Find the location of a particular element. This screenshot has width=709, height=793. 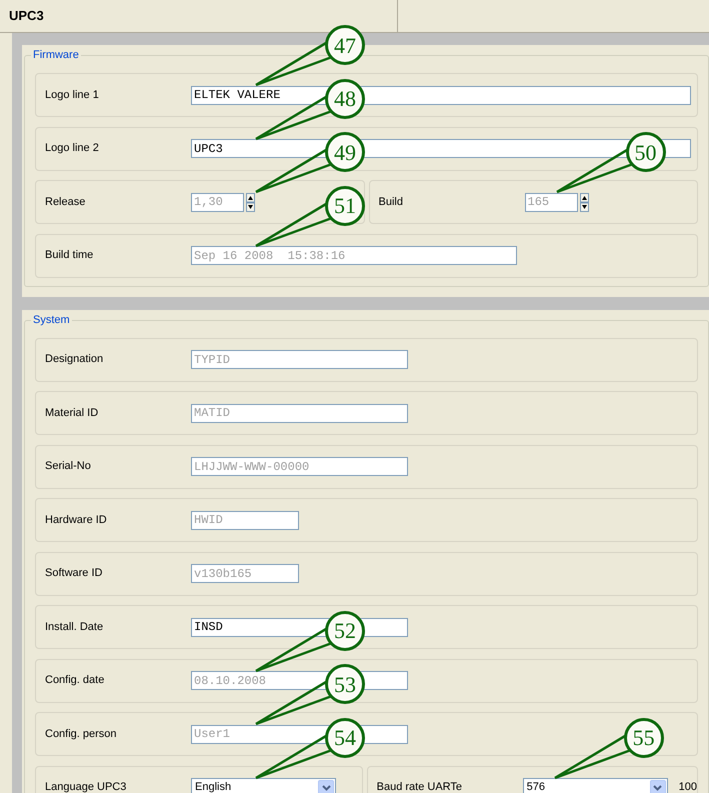

callout-tooltip: 55 is located at coordinates (644, 738).